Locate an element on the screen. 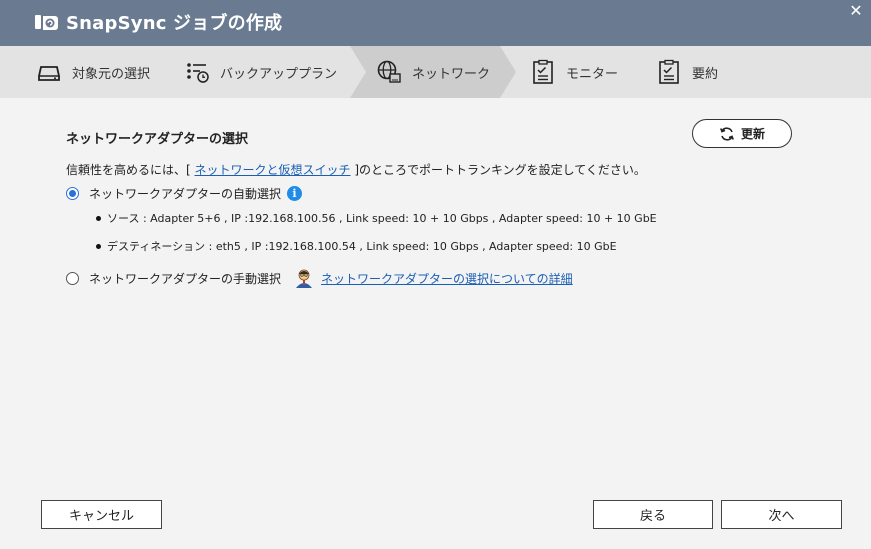 This screenshot has height=549, width=871. adapter-selection-details-link: ネットワークアダプターの選択についての詳細 is located at coordinates (447, 278).